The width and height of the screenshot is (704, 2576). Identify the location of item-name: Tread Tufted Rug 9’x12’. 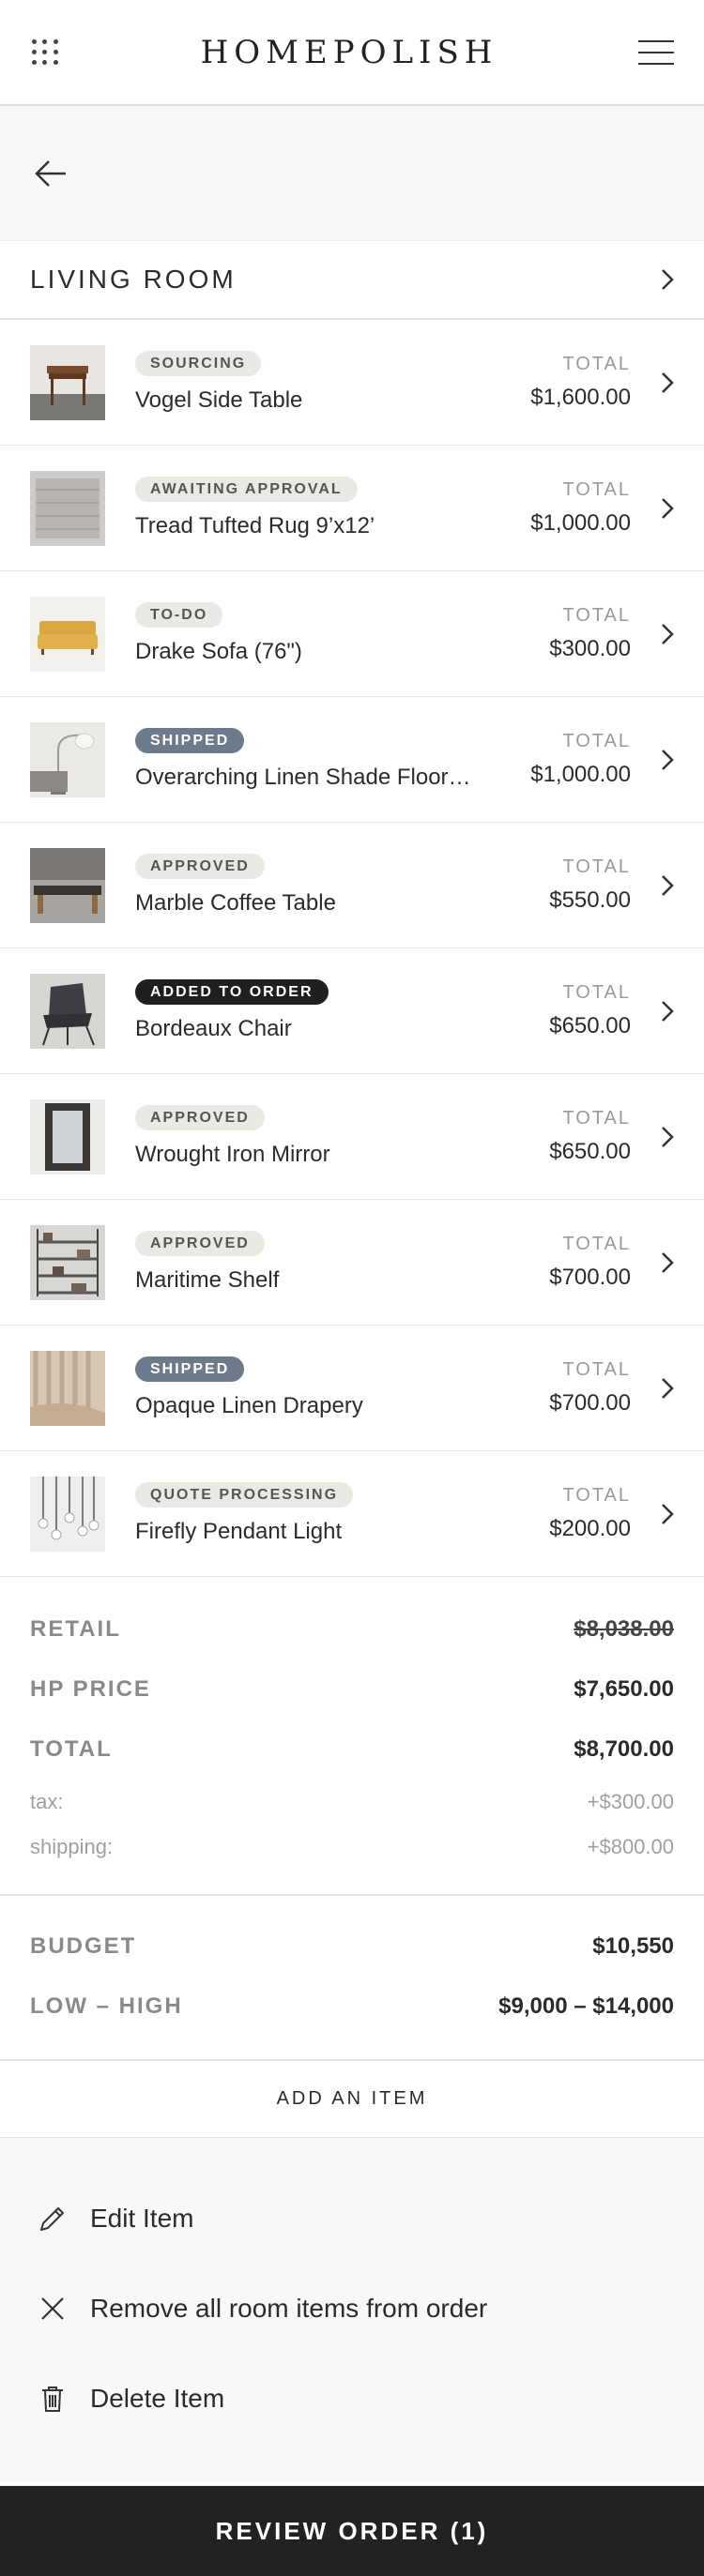
(255, 525).